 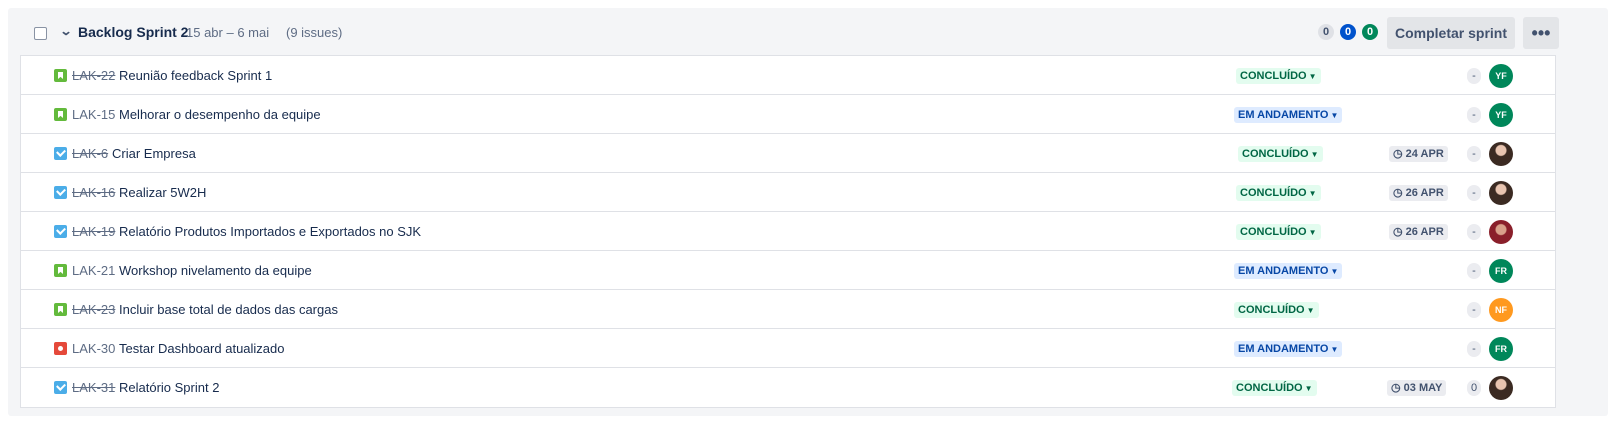 What do you see at coordinates (1423, 388) in the screenshot?
I see `due-date-text: 03 MAY` at bounding box center [1423, 388].